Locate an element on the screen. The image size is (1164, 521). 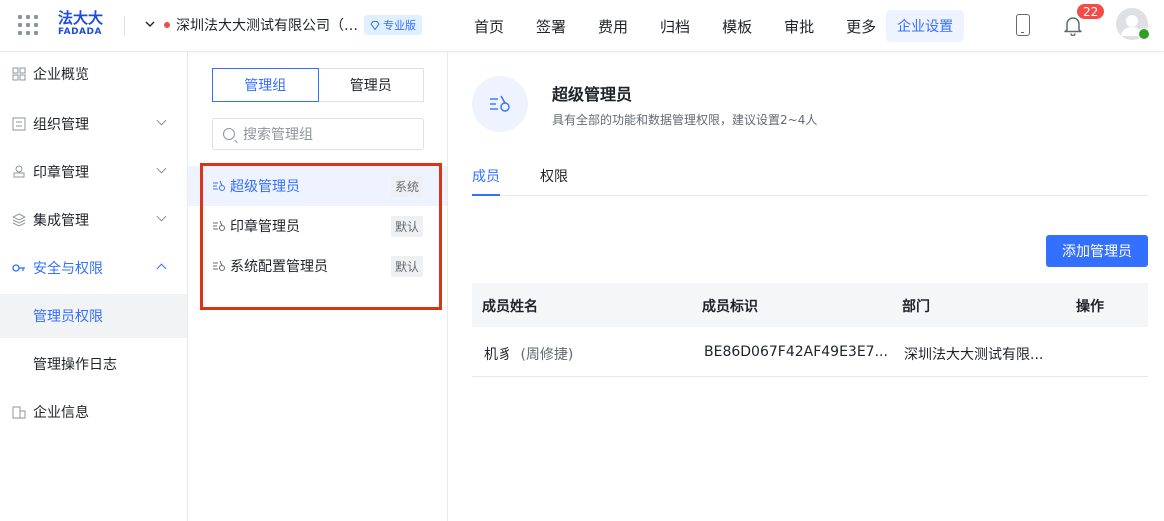
company-switcher: 深圳法大大测试有限公司（… 专业版 is located at coordinates (283, 25).